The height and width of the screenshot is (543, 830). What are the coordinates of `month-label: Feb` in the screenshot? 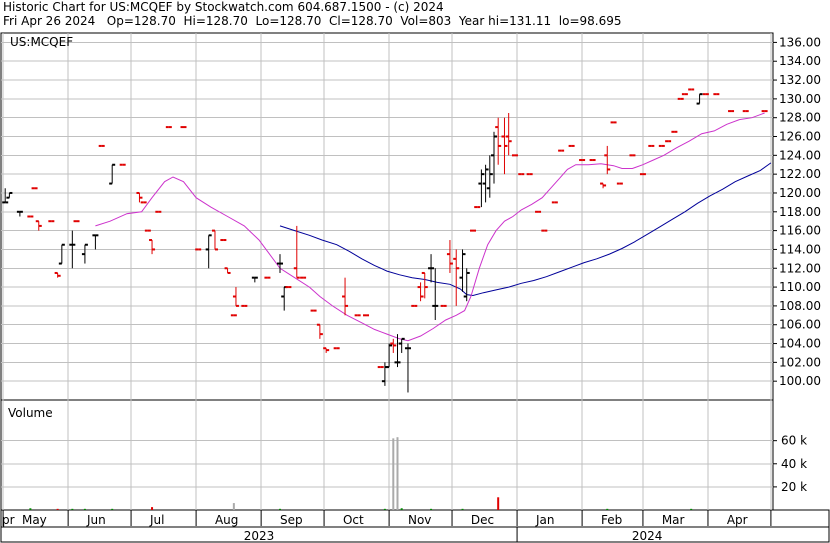 It's located at (611, 520).